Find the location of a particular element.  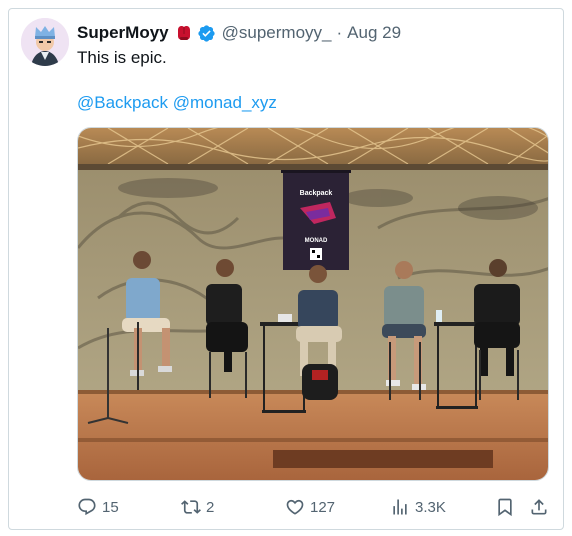

retweet-button: 2 is located at coordinates (197, 507).